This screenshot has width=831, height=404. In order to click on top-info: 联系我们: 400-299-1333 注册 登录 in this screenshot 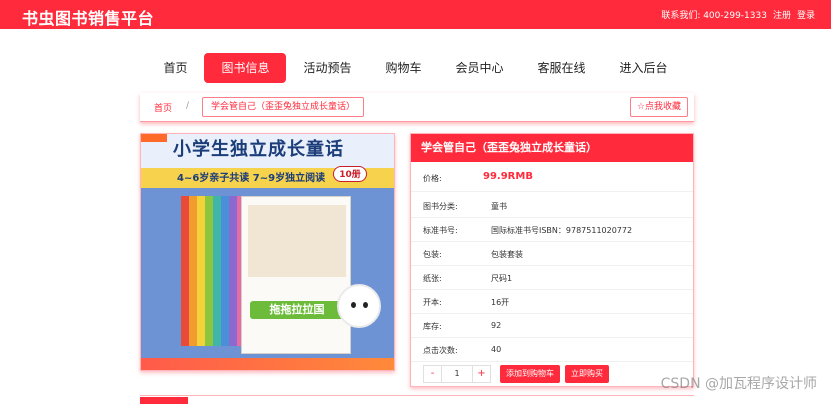, I will do `click(738, 14)`.